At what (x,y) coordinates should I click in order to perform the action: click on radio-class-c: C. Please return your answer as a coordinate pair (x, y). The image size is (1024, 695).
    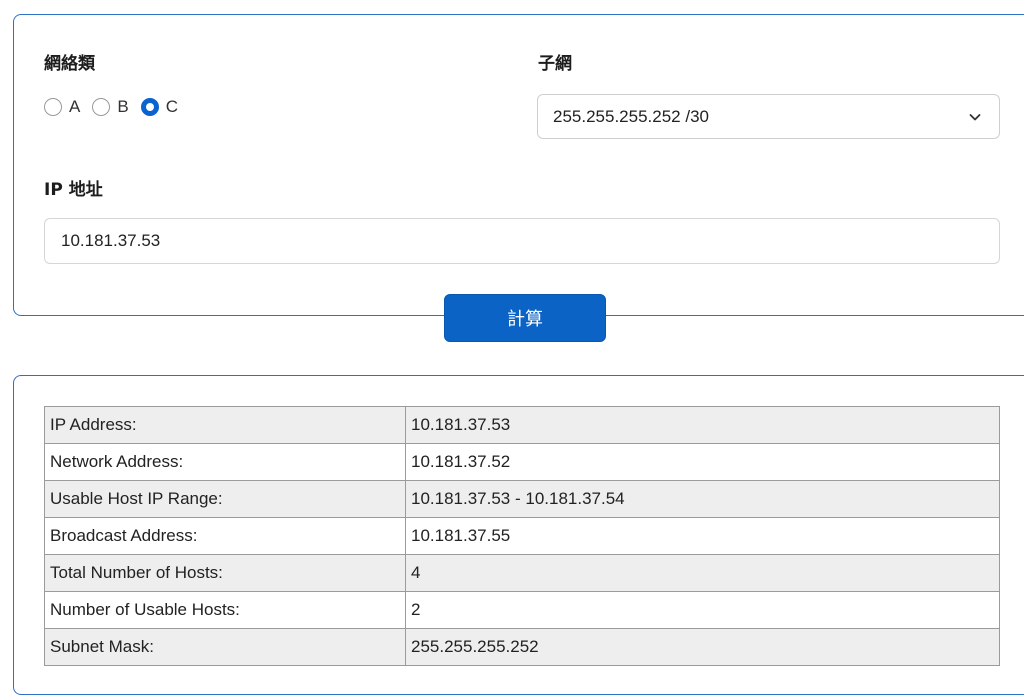
    Looking at the image, I should click on (159, 107).